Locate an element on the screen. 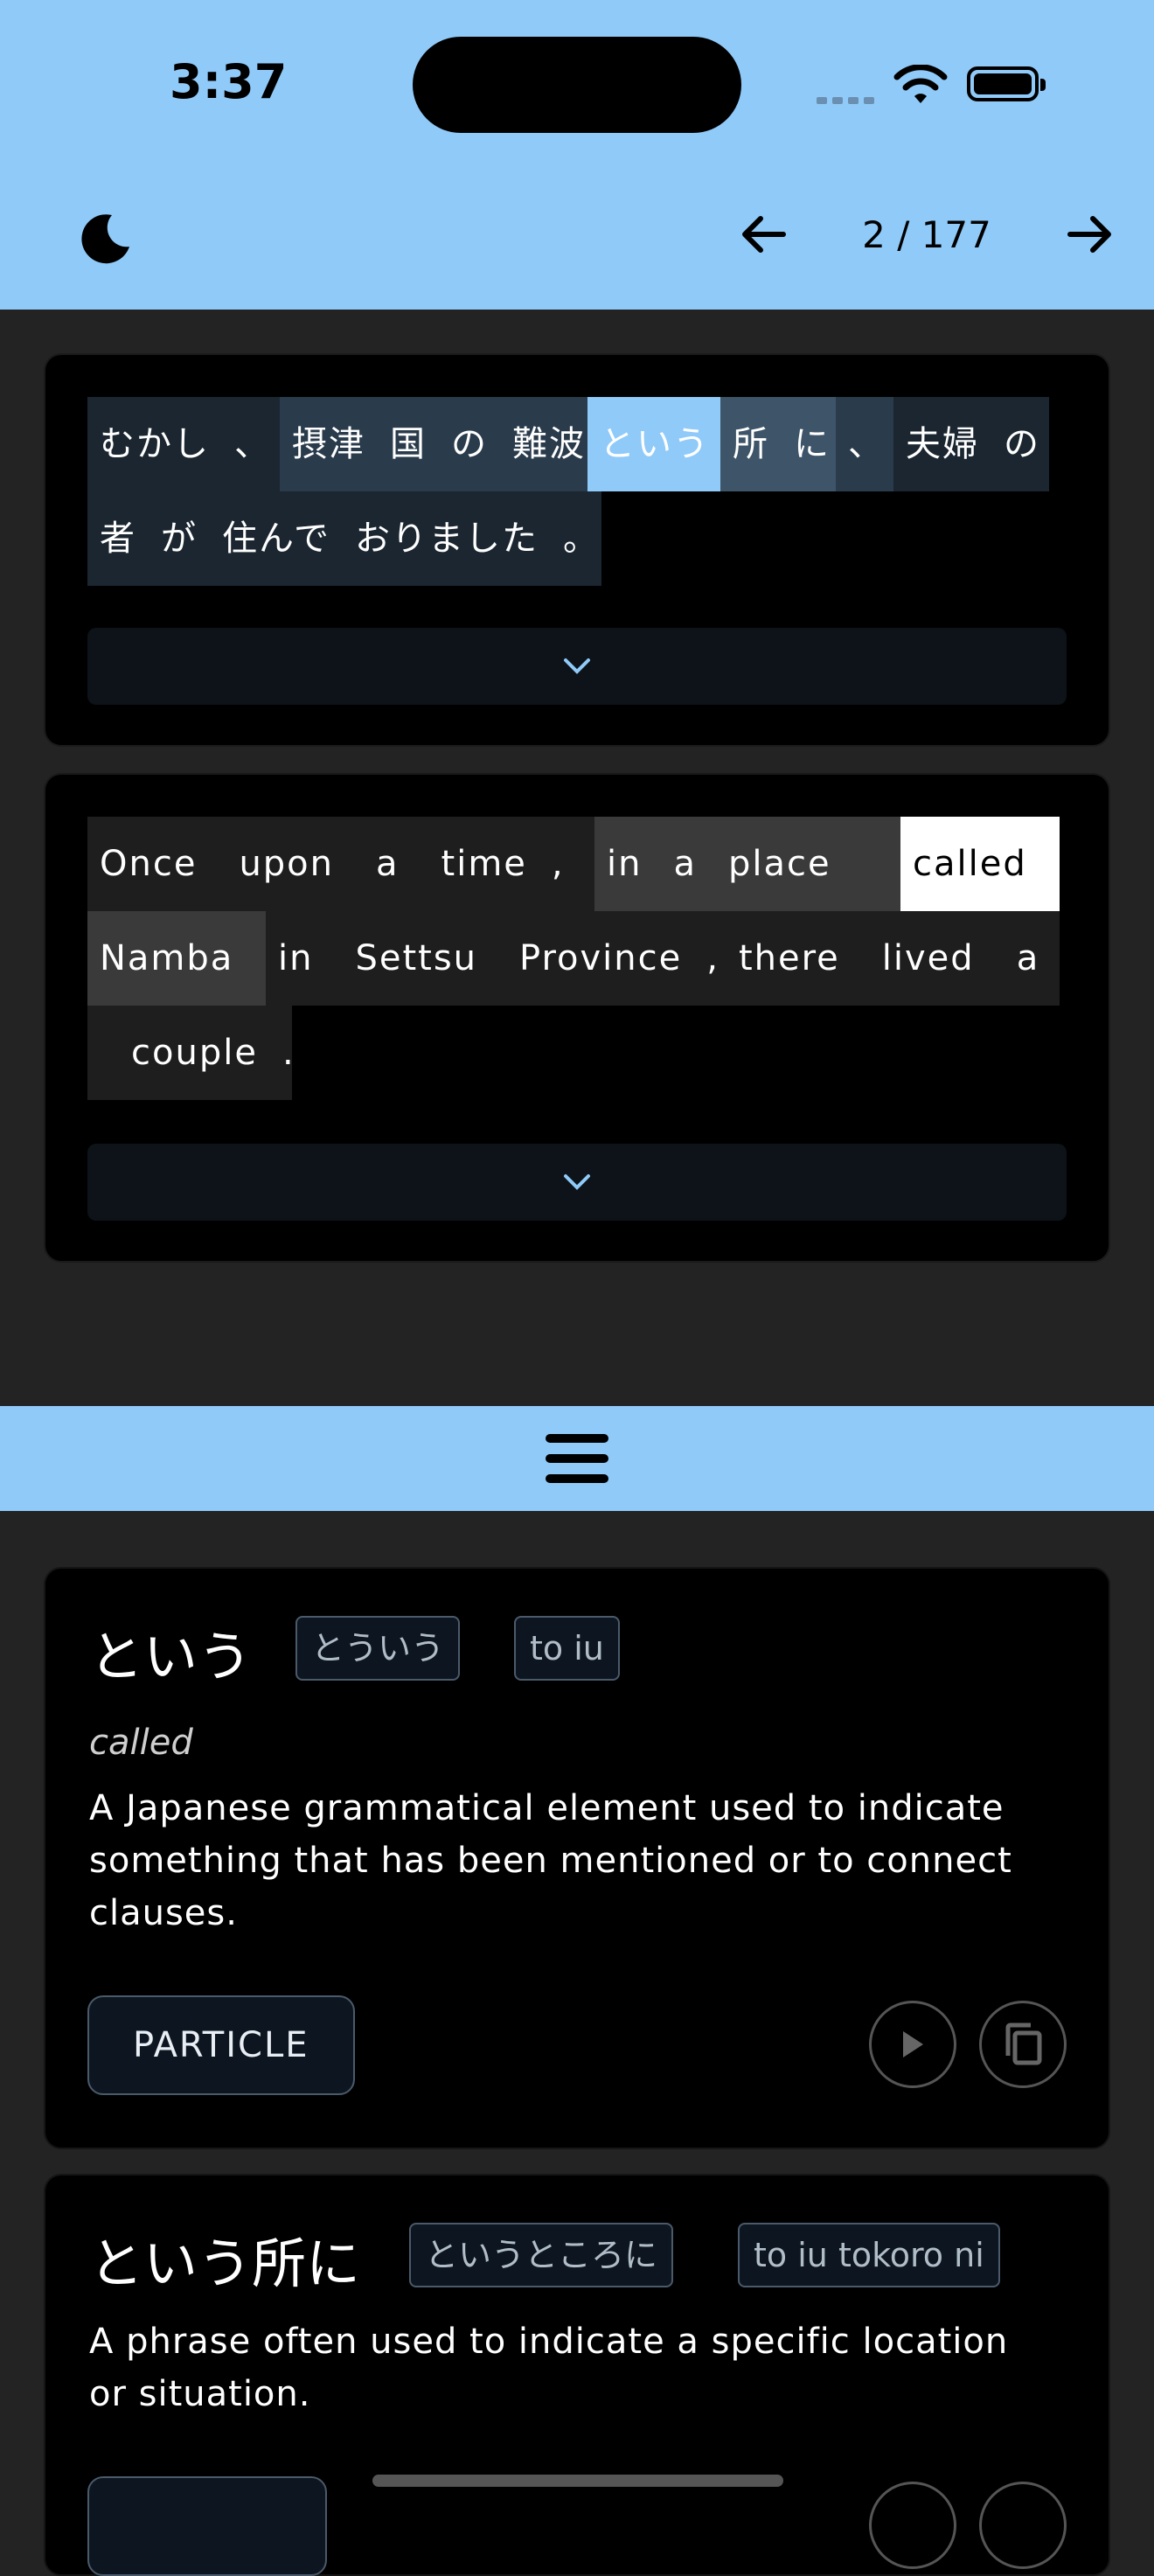  reading-badge: というところに is located at coordinates (541, 2255).